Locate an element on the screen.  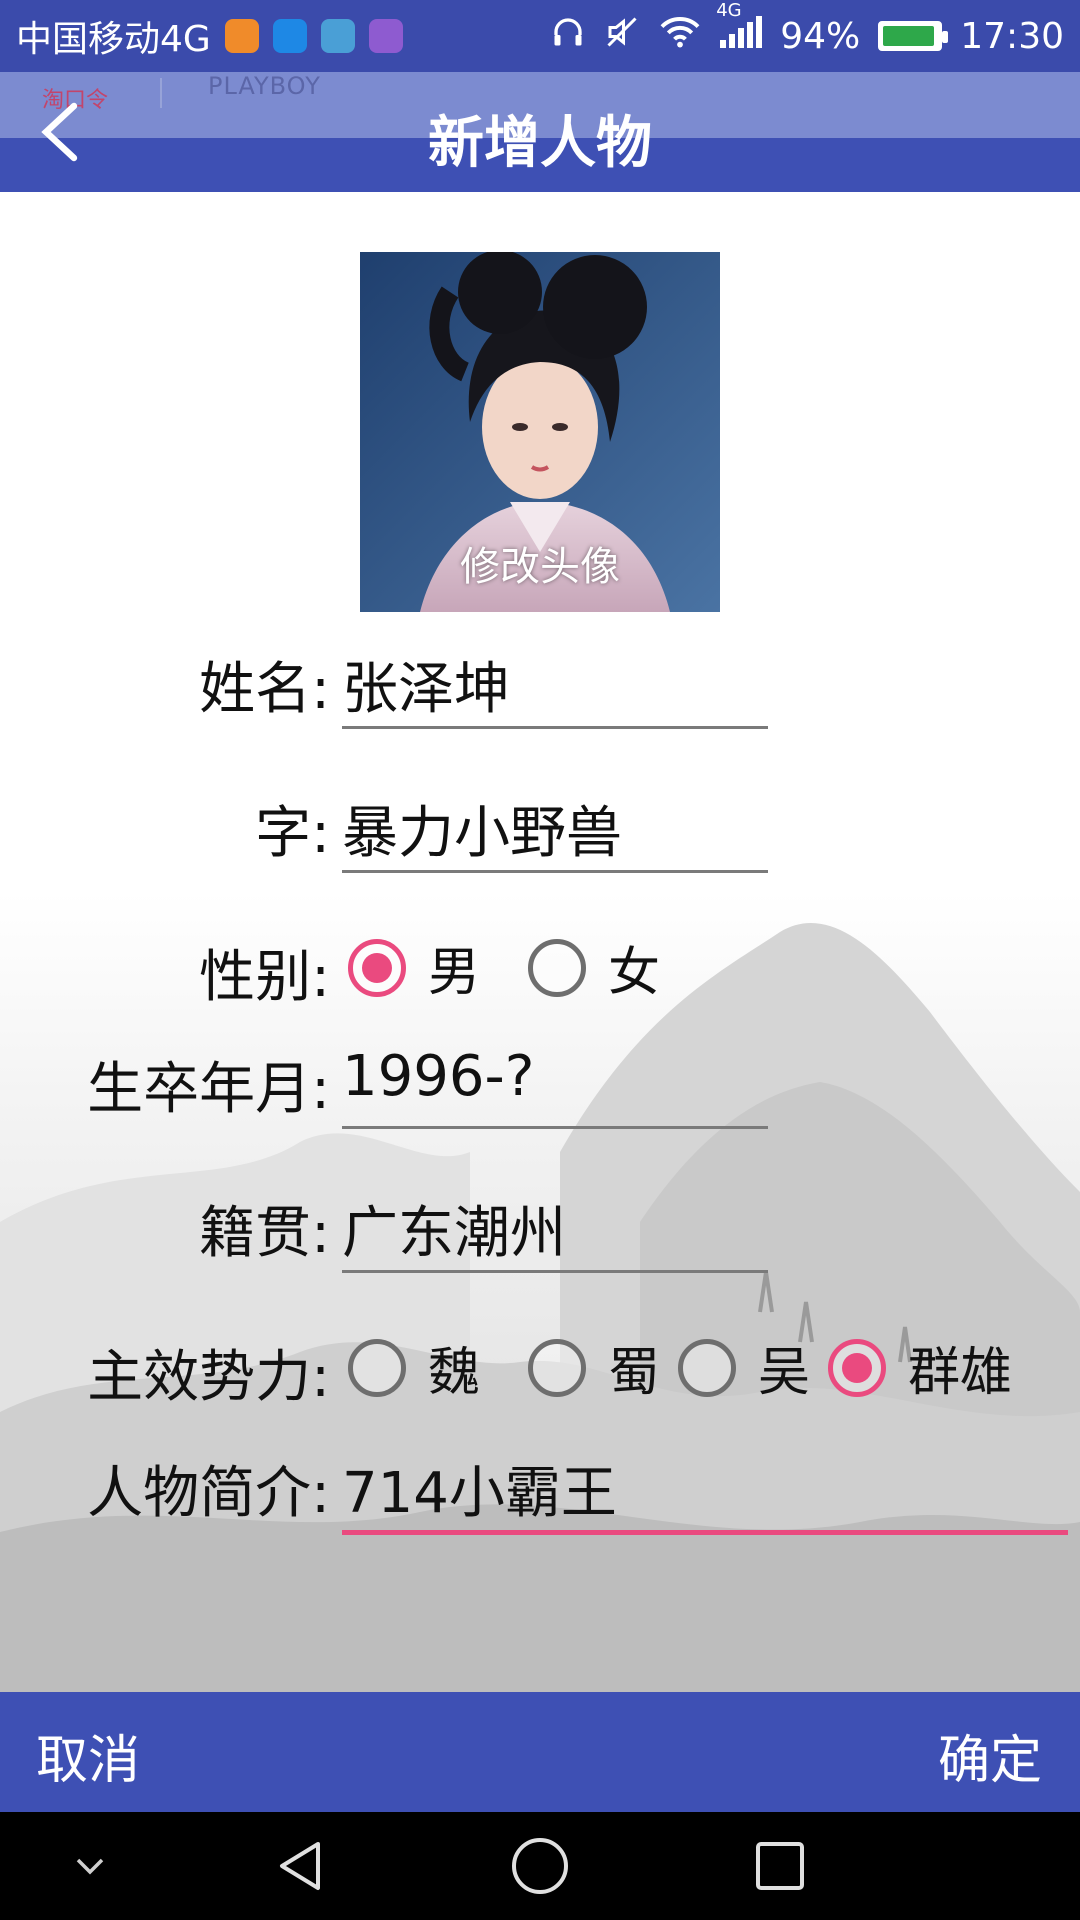
status-bar: 中国移动4G 4G 94% 17:30 is located at coordinates (540, 36).